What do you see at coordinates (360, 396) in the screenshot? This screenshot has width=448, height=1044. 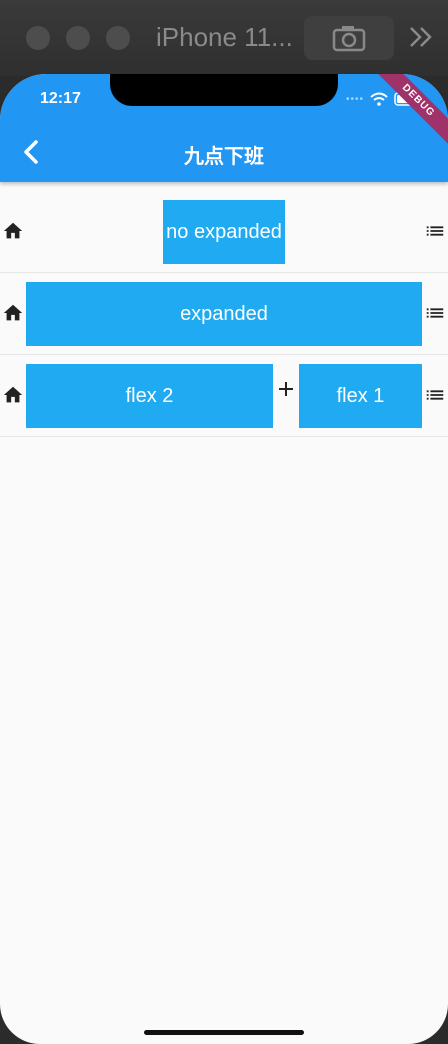 I see `flex-1-box: flex 1` at bounding box center [360, 396].